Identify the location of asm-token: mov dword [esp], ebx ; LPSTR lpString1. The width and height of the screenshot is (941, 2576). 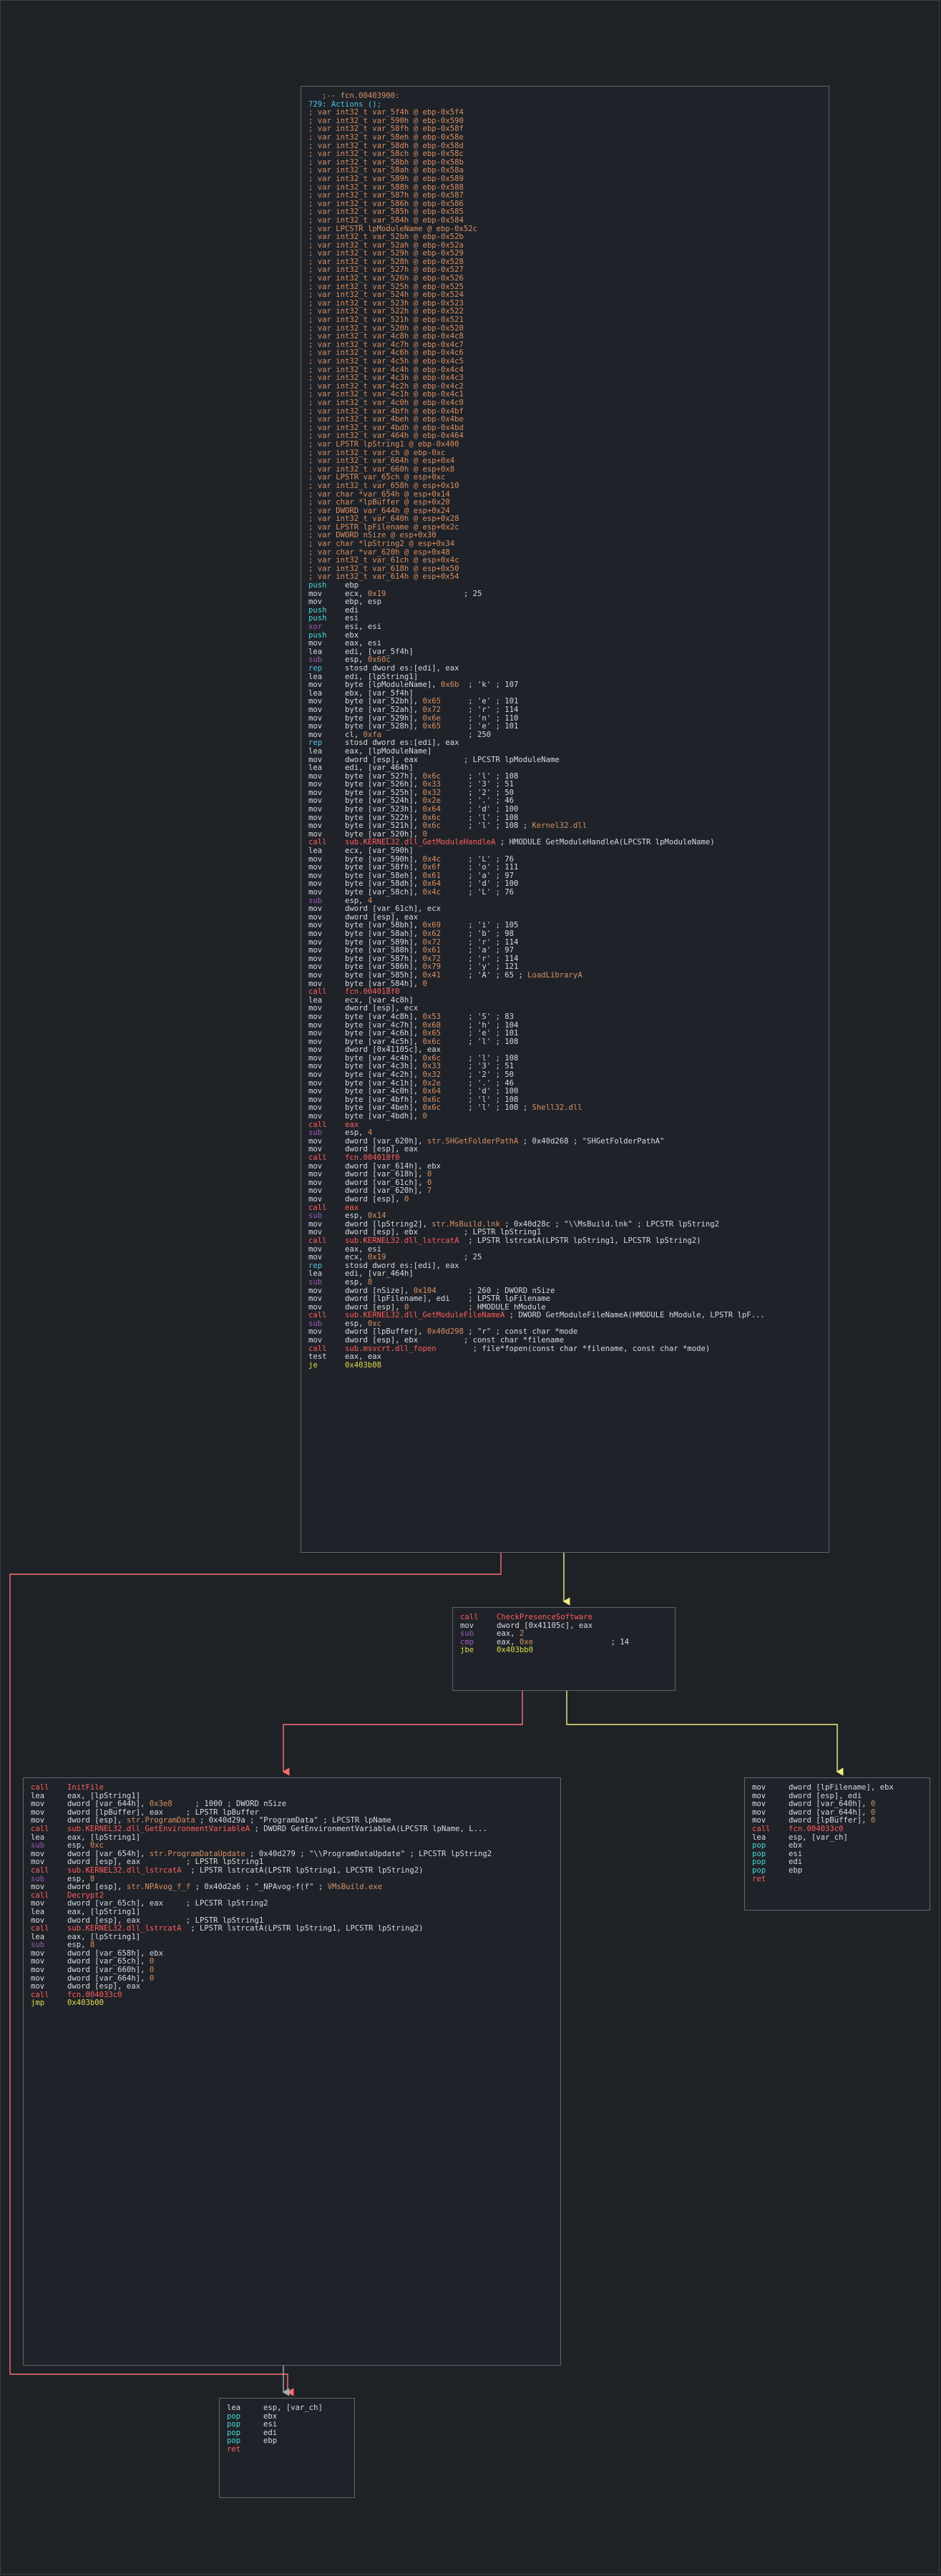
(425, 1232).